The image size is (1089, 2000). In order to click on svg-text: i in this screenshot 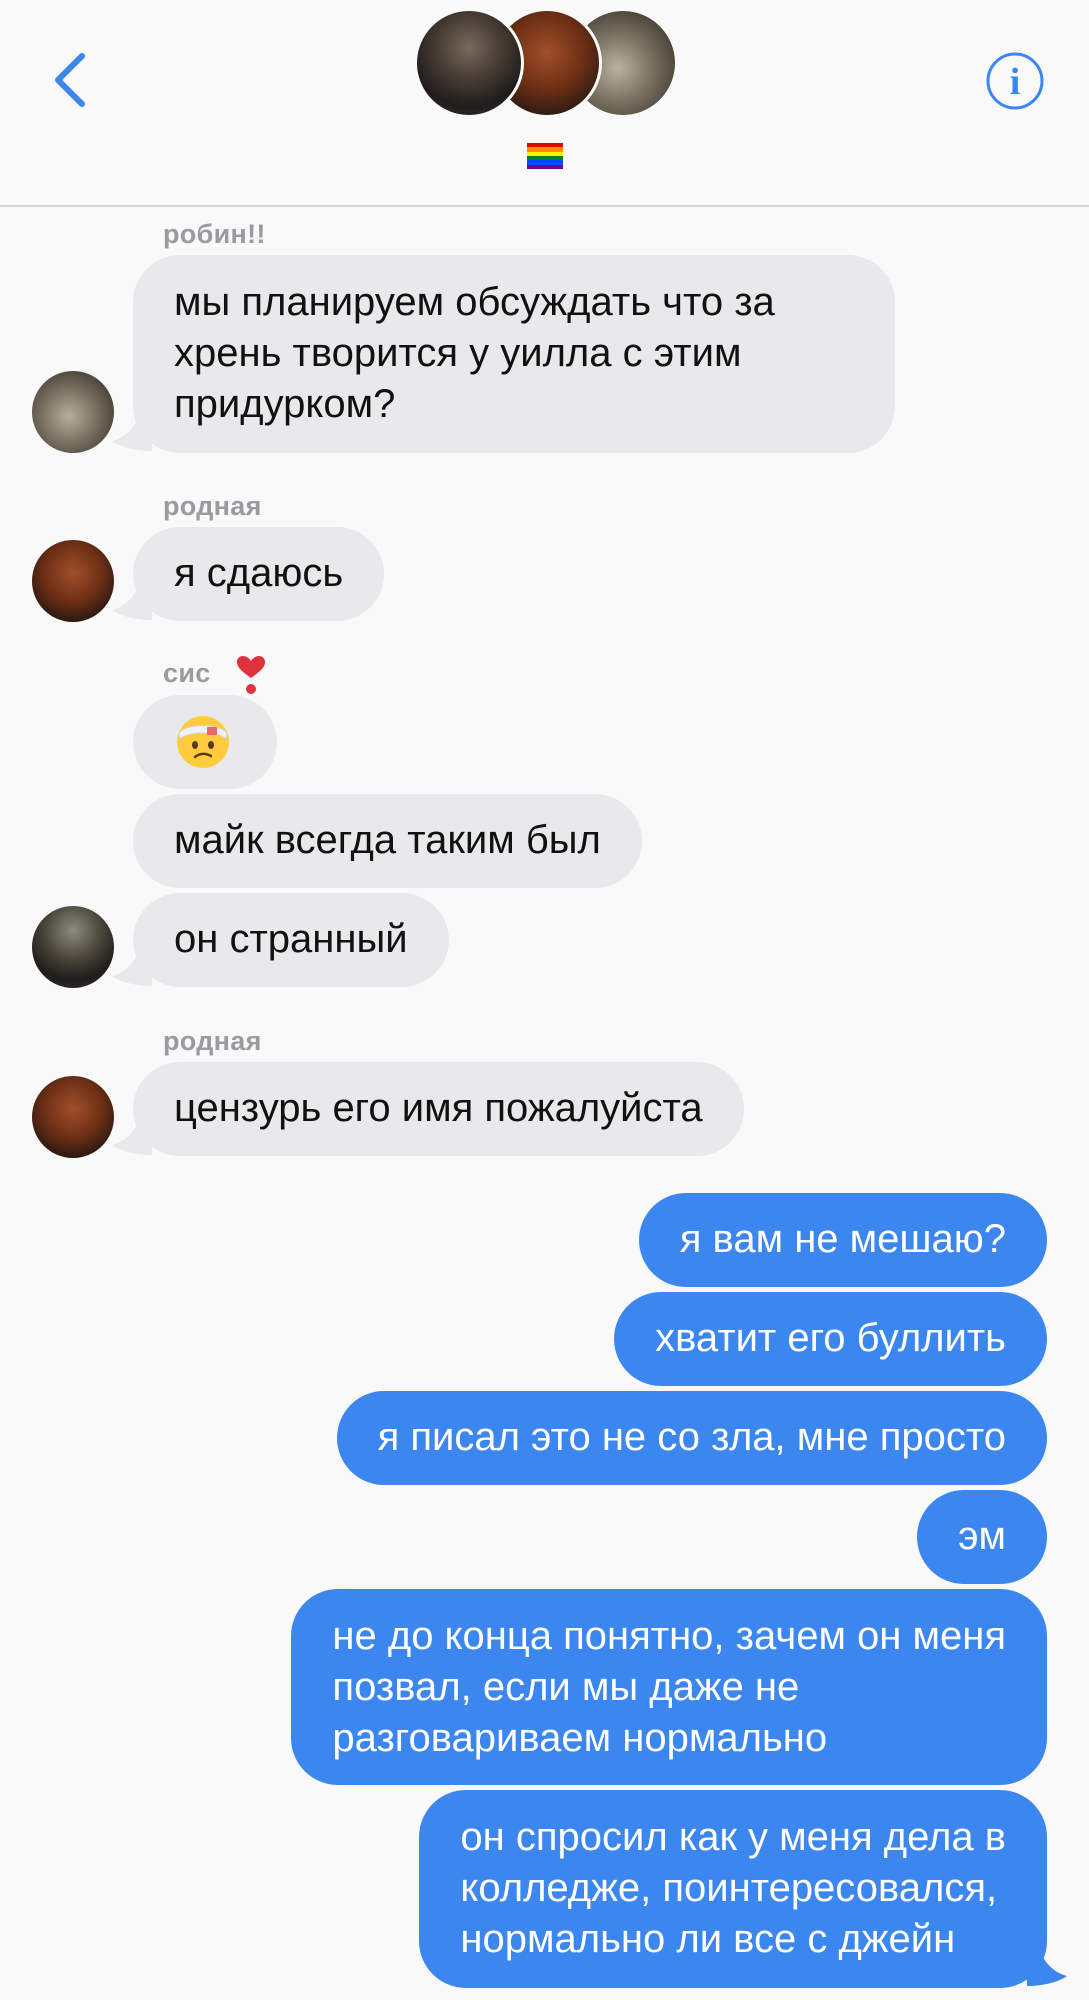, I will do `click(1015, 82)`.